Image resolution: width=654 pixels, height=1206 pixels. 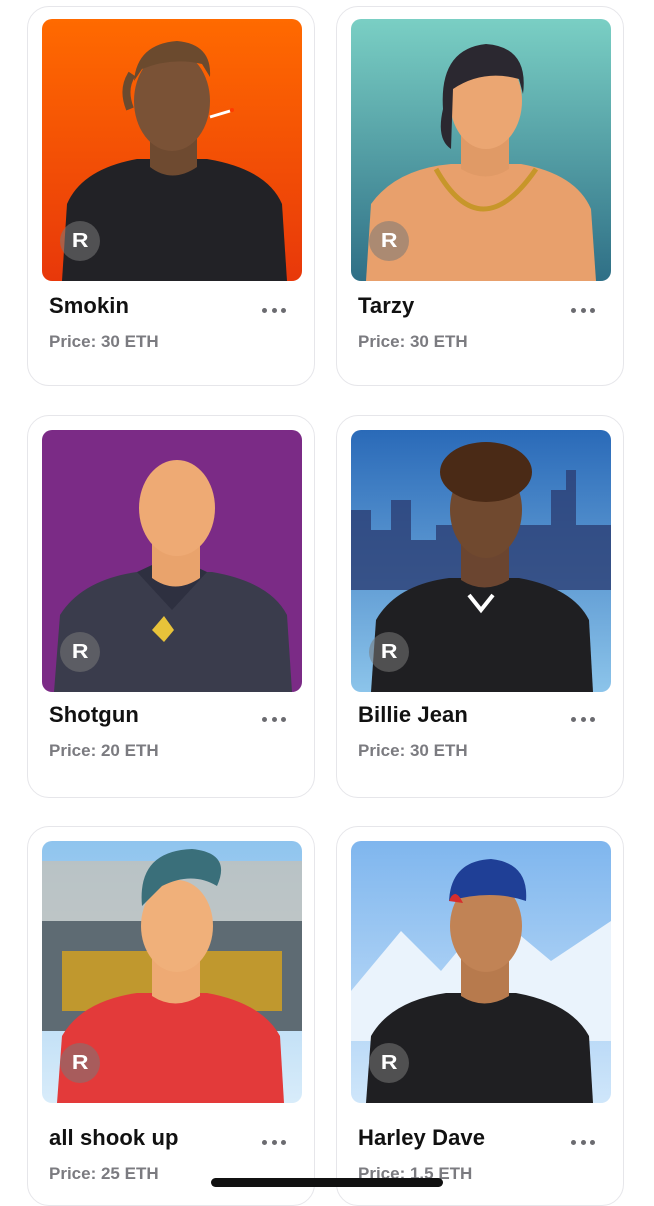 I want to click on nft-card-harley-dave: R Harley Dave Price: 1.5 ETH, so click(x=480, y=1016).